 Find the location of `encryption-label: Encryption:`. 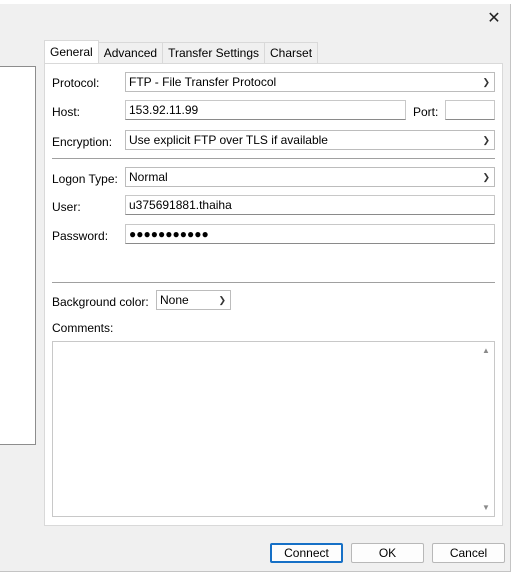

encryption-label: Encryption: is located at coordinates (82, 142).